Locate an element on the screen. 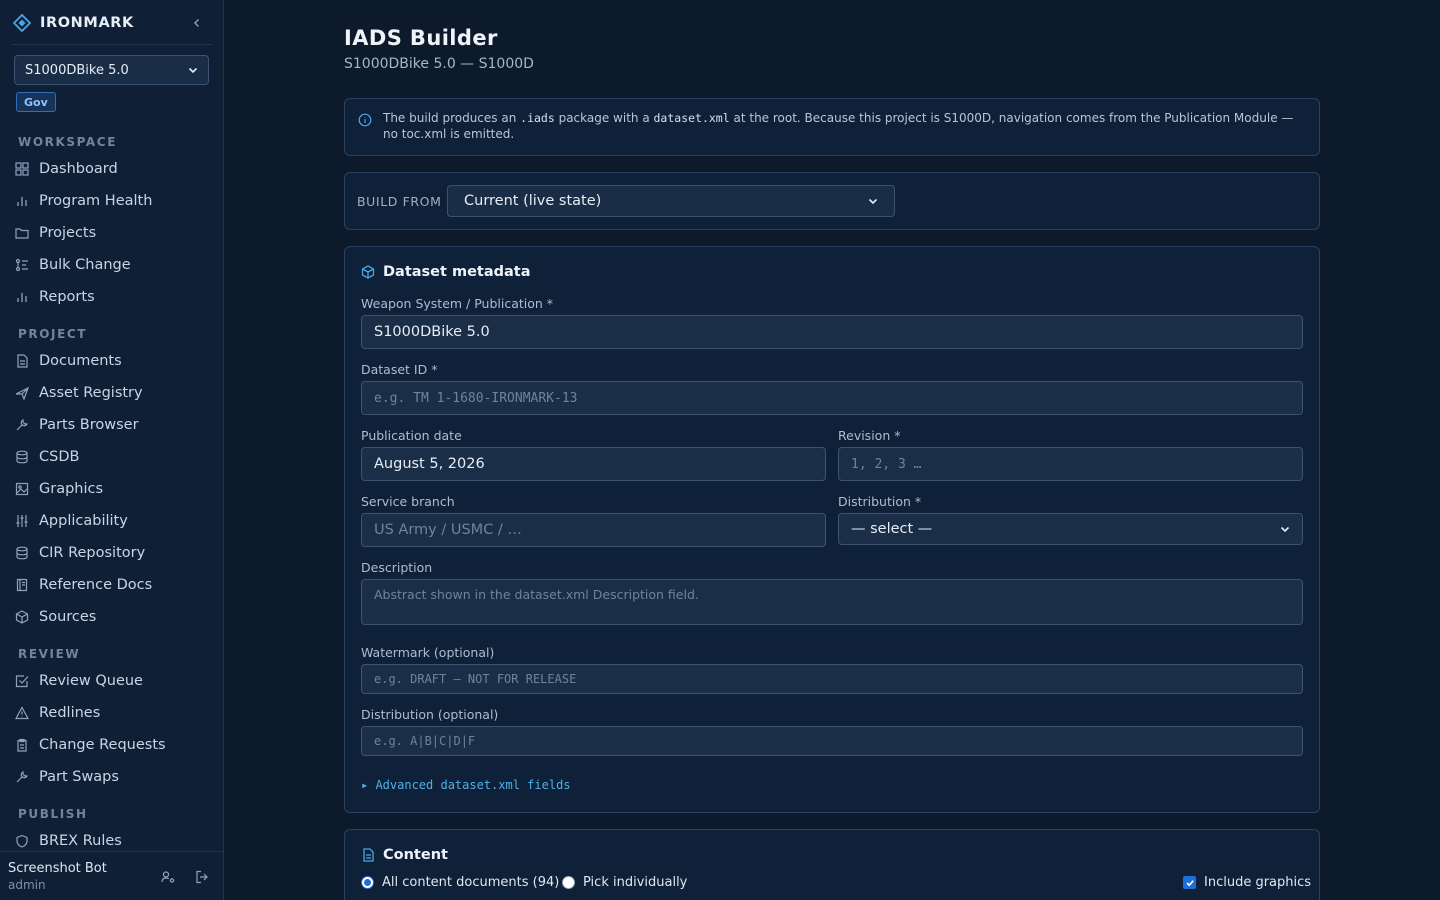 Image resolution: width=1440 pixels, height=900 pixels. logout-icon is located at coordinates (202, 877).